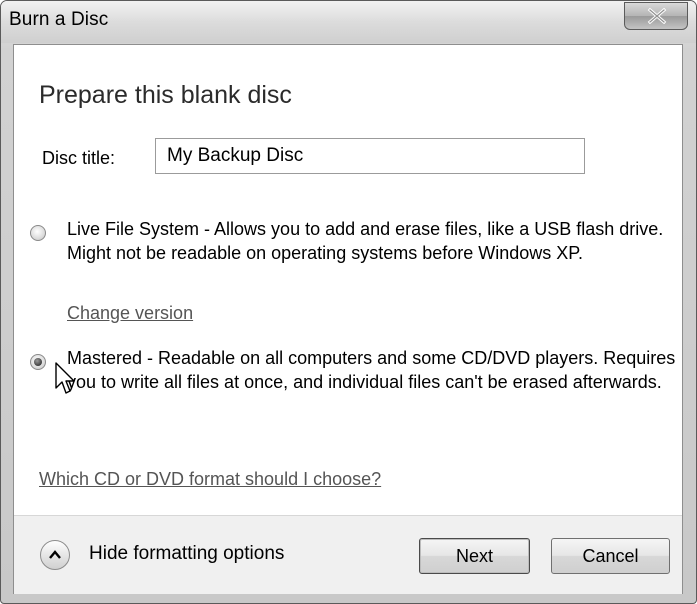 Image resolution: width=697 pixels, height=604 pixels. What do you see at coordinates (38, 233) in the screenshot?
I see `live-file-system-radio` at bounding box center [38, 233].